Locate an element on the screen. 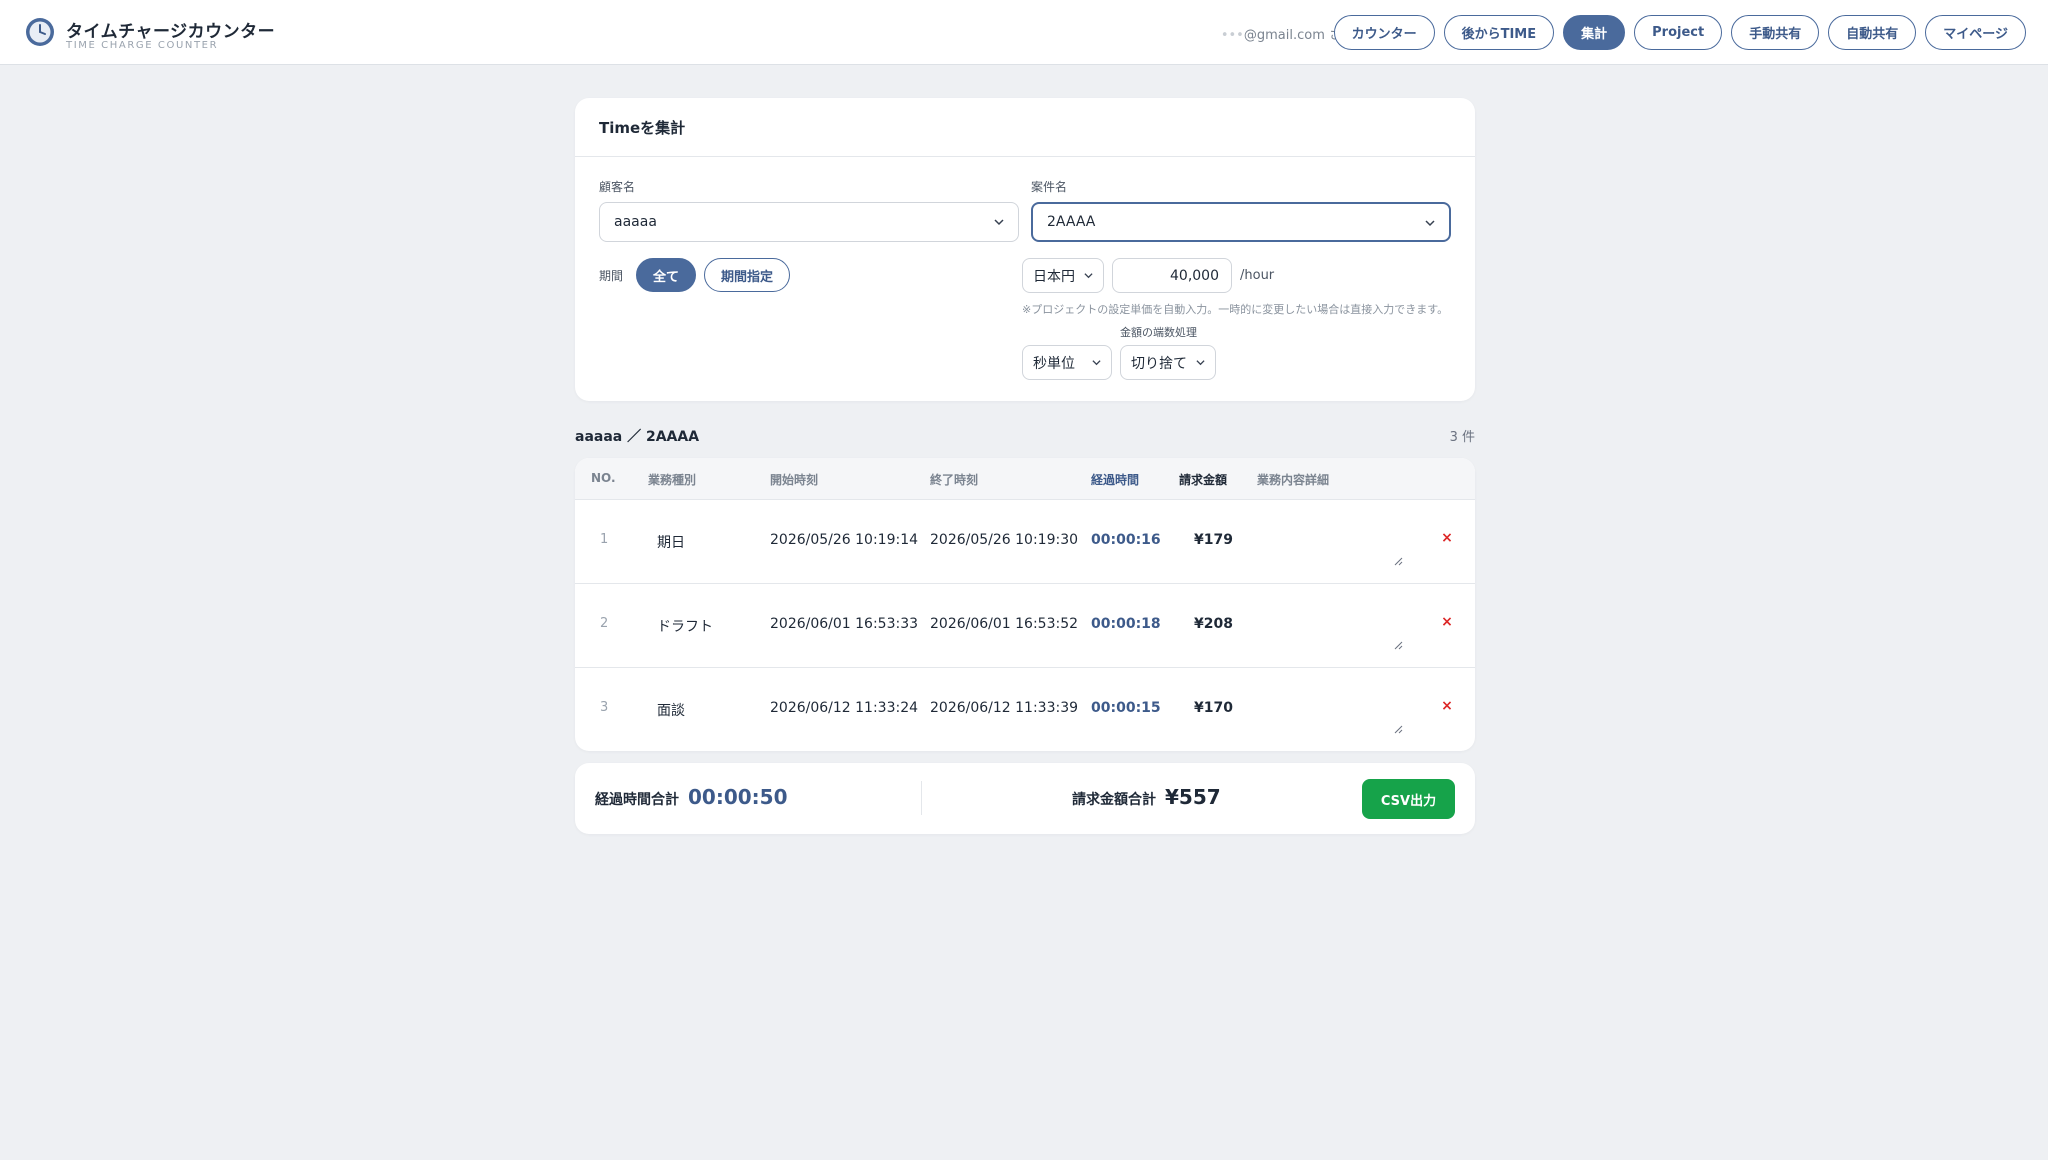 Image resolution: width=2048 pixels, height=1160 pixels. row-end: 2026/06/12 11:33:39 is located at coordinates (1004, 708).